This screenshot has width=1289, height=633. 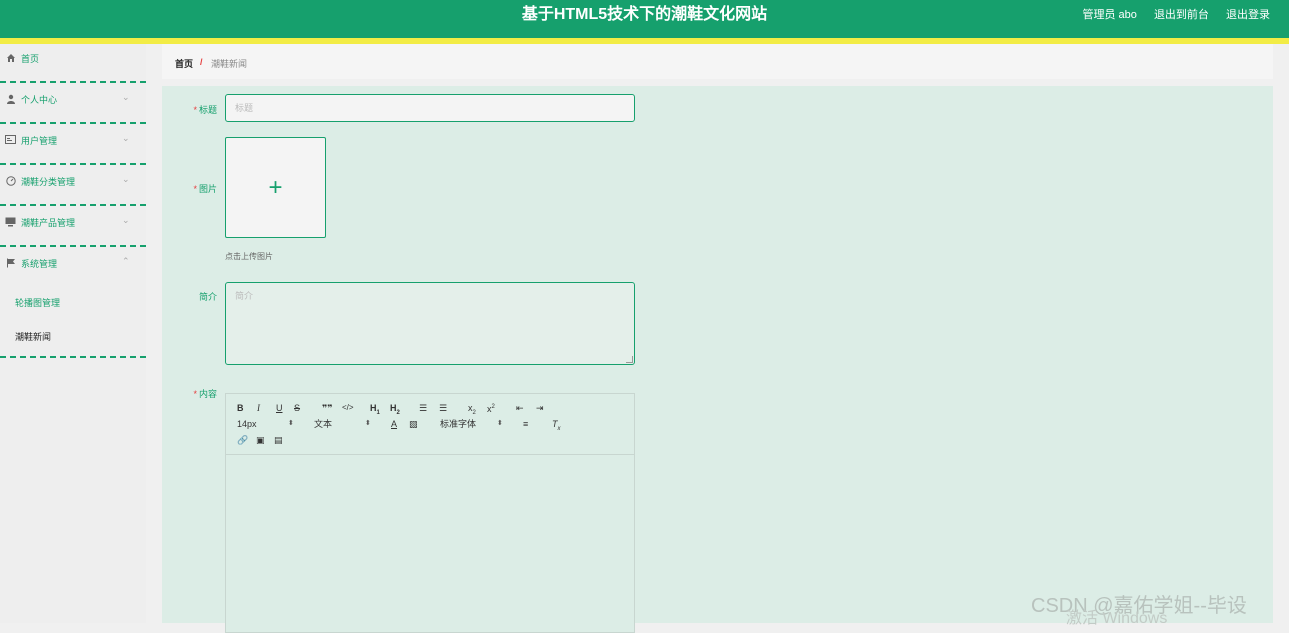 I want to click on image-label: * 图片, so click(x=205, y=189).